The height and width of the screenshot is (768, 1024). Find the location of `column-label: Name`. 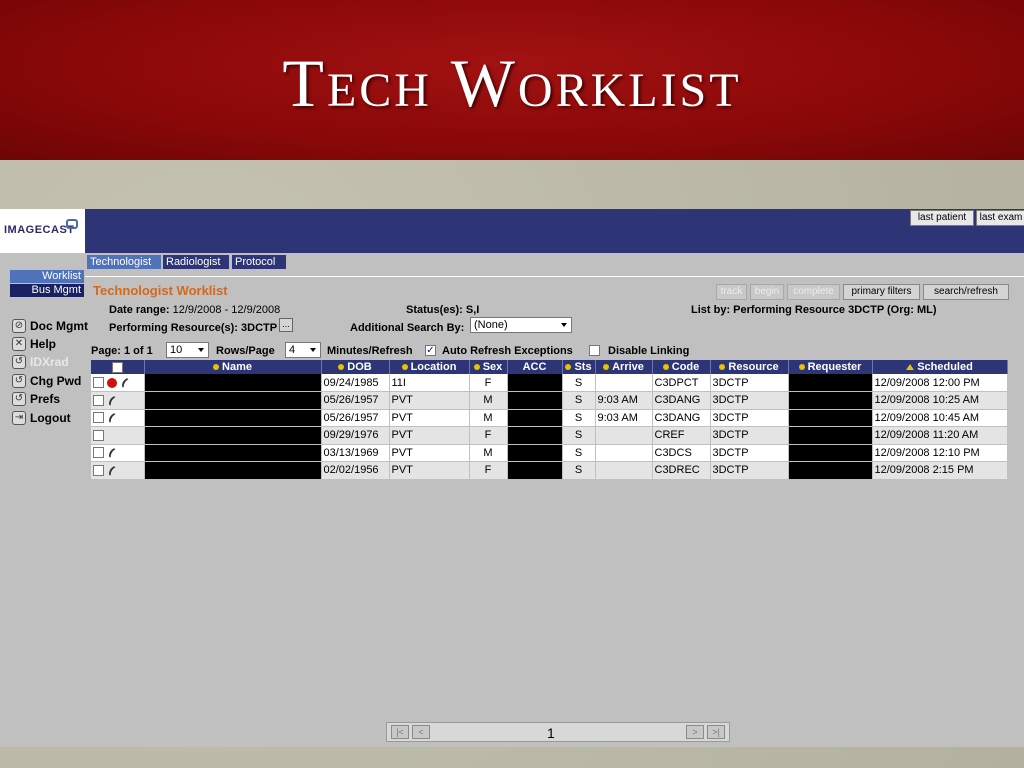

column-label: Name is located at coordinates (237, 367).